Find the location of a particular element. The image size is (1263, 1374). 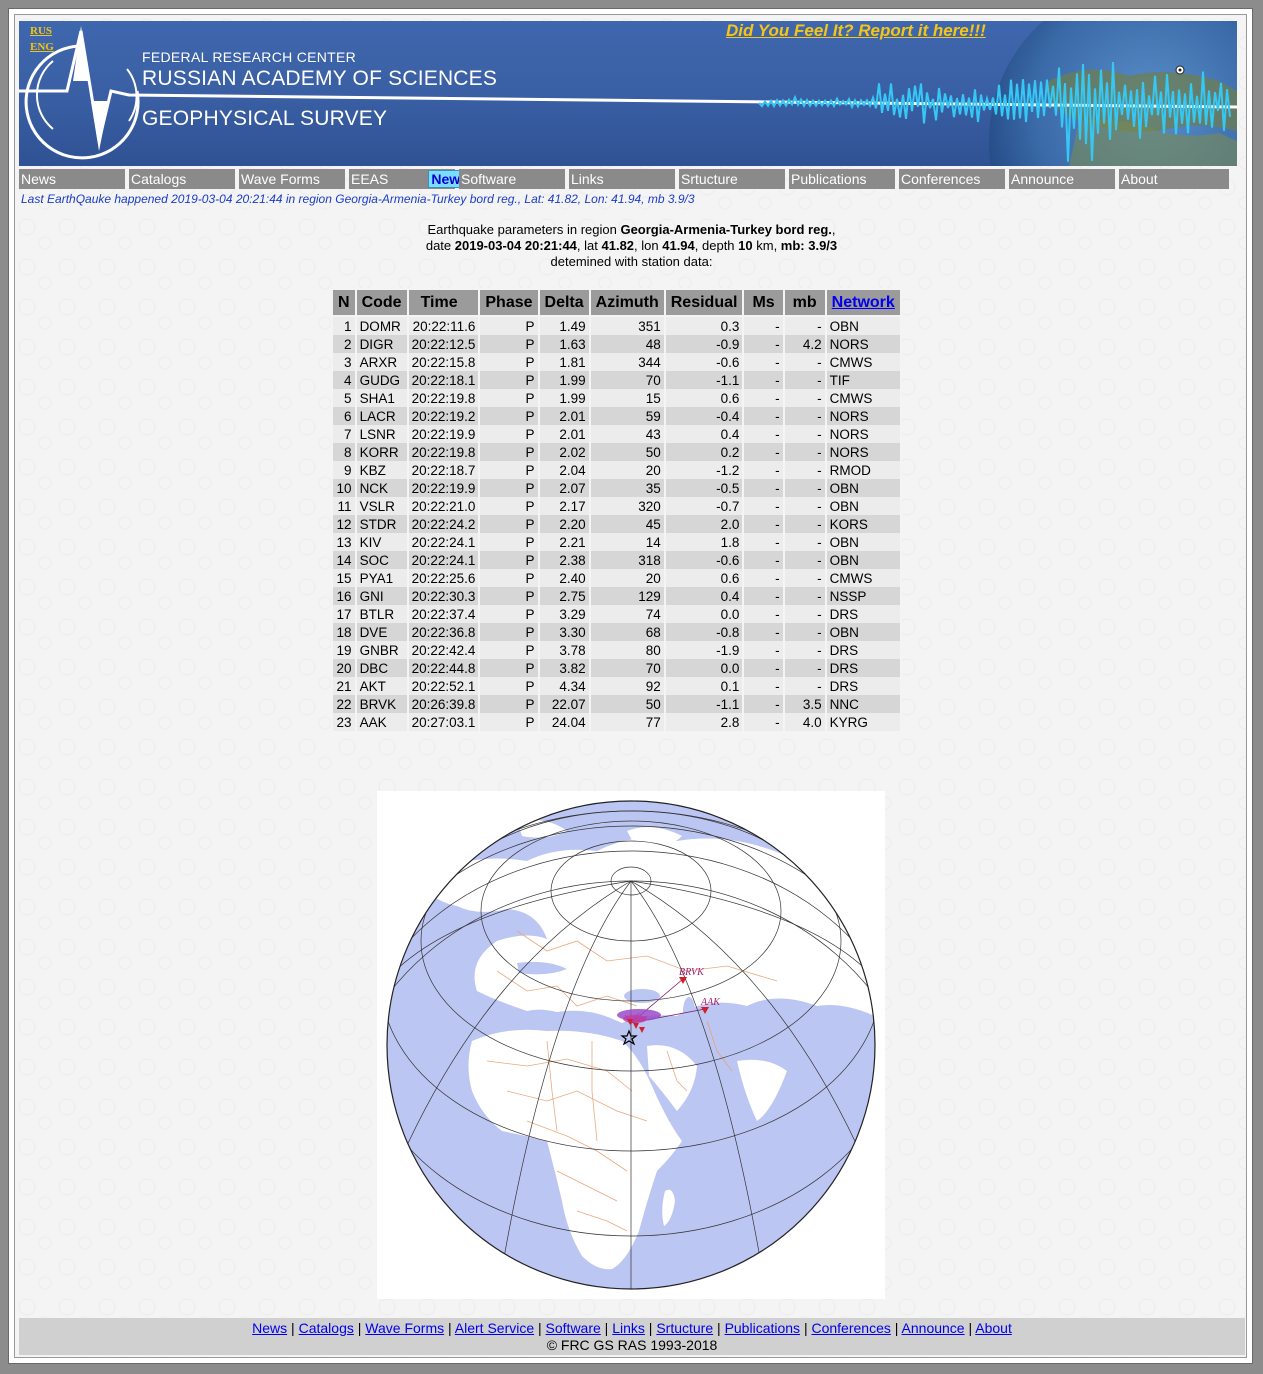

table-row: 16 GNI 20:22:30.3 P 2.75 129 0.4- - NSSP is located at coordinates (616, 596).